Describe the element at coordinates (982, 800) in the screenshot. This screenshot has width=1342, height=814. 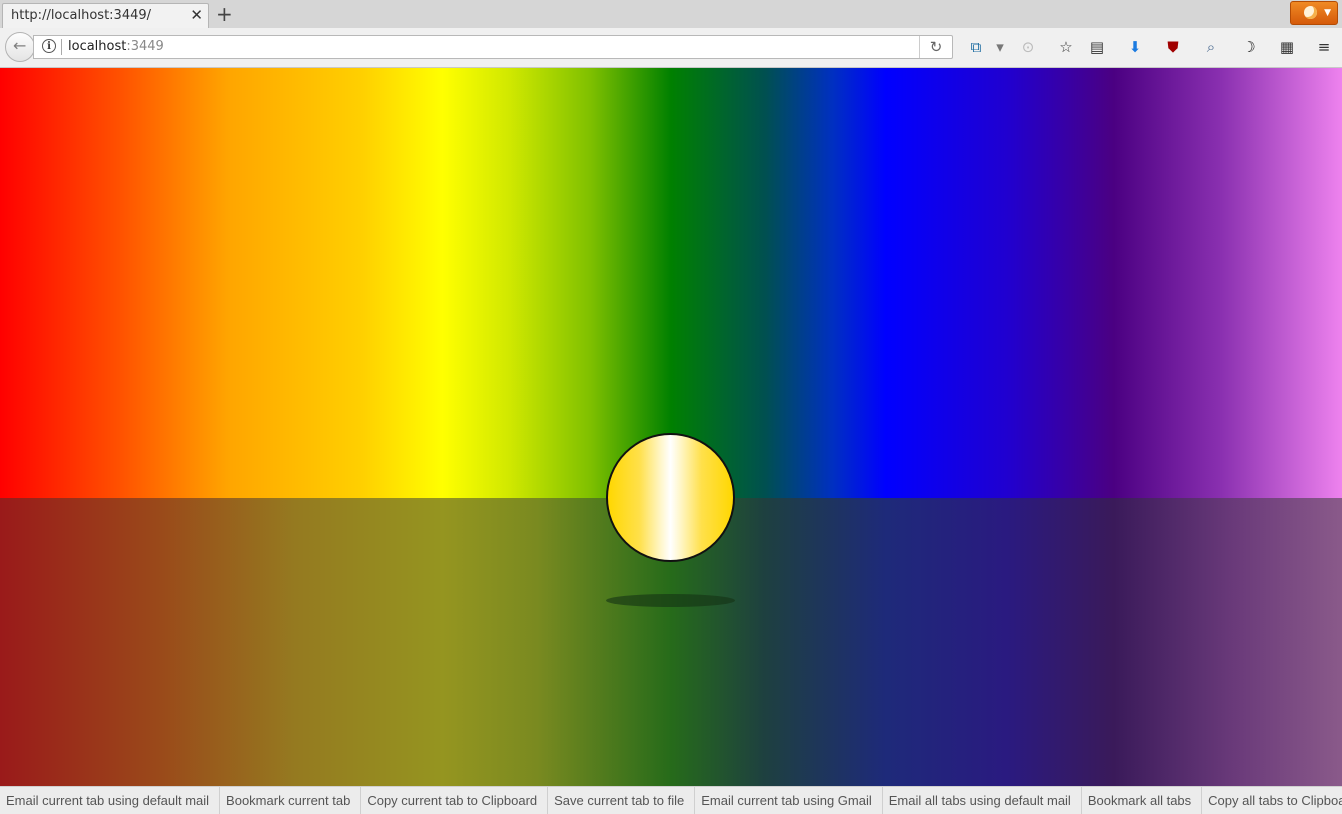
I see `bottom-bar-item: Email all tabs using default mail` at that location.